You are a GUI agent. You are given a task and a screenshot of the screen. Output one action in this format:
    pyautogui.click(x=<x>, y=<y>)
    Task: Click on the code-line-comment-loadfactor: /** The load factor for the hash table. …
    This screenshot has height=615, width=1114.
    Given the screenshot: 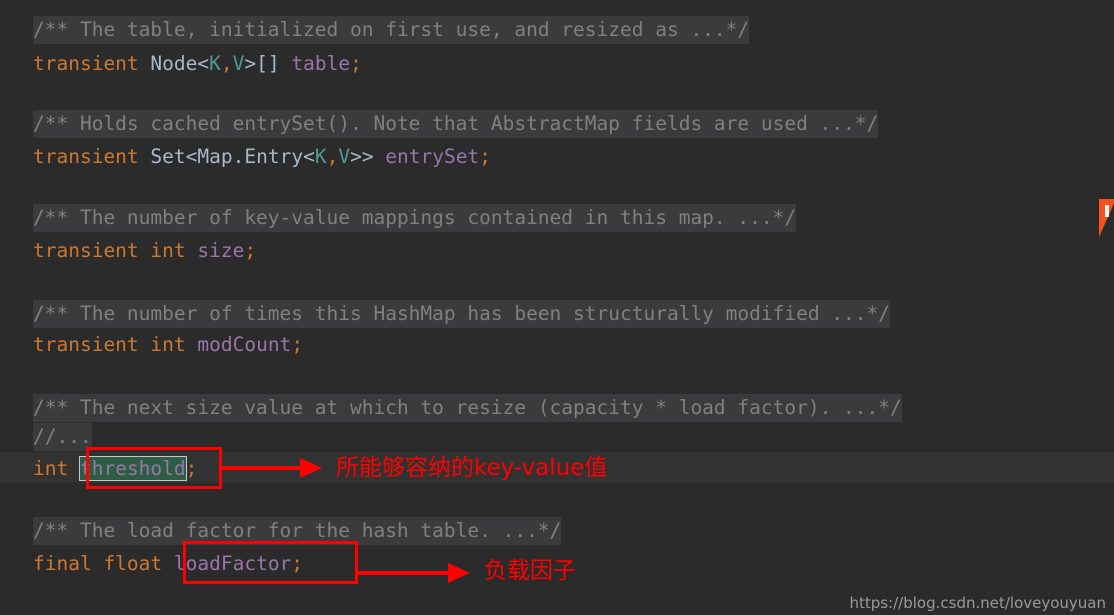 What is the action you would take?
    pyautogui.click(x=557, y=530)
    